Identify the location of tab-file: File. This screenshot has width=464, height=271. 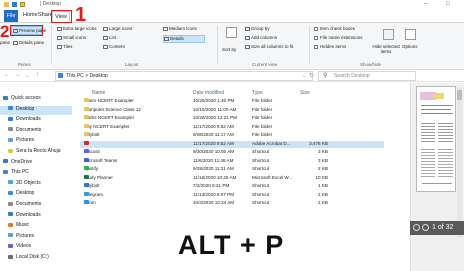
(11, 16).